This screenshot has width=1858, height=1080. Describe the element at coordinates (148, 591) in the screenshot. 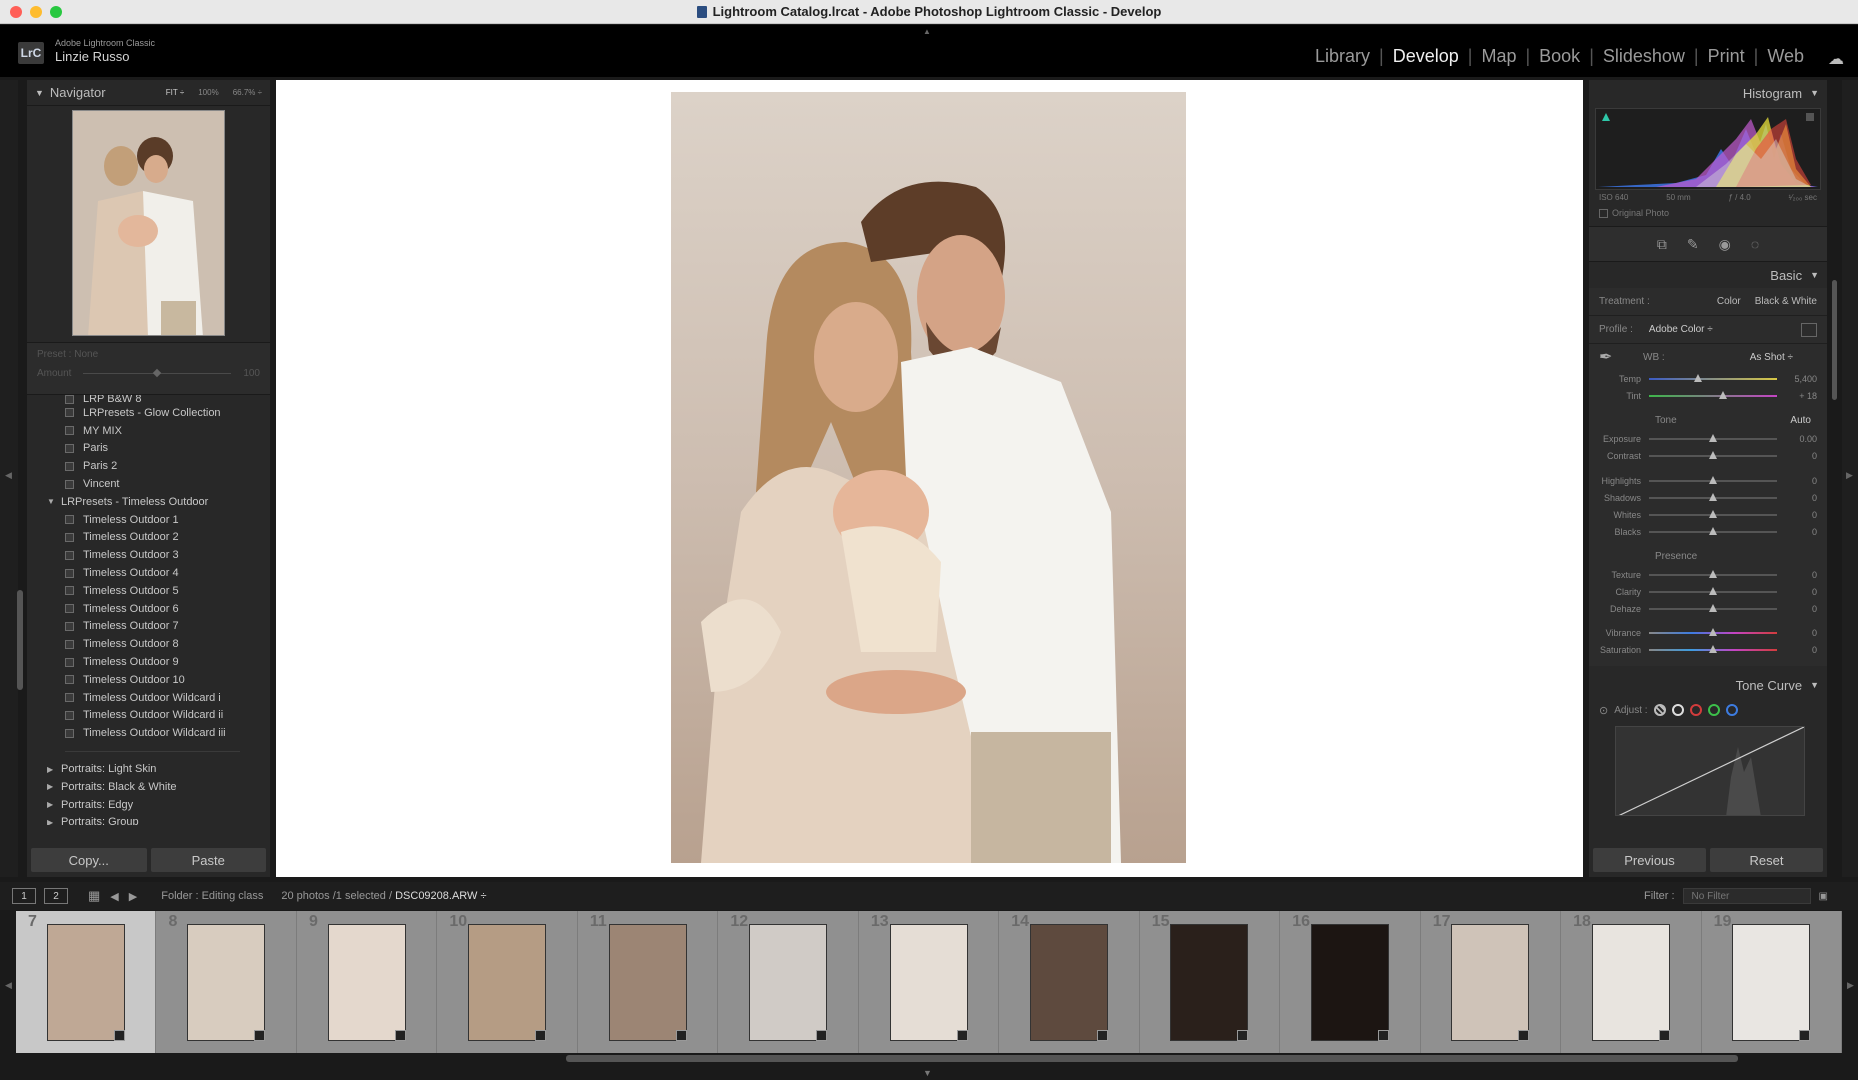

I see `preset-item: Timeless Outdoor 5` at that location.